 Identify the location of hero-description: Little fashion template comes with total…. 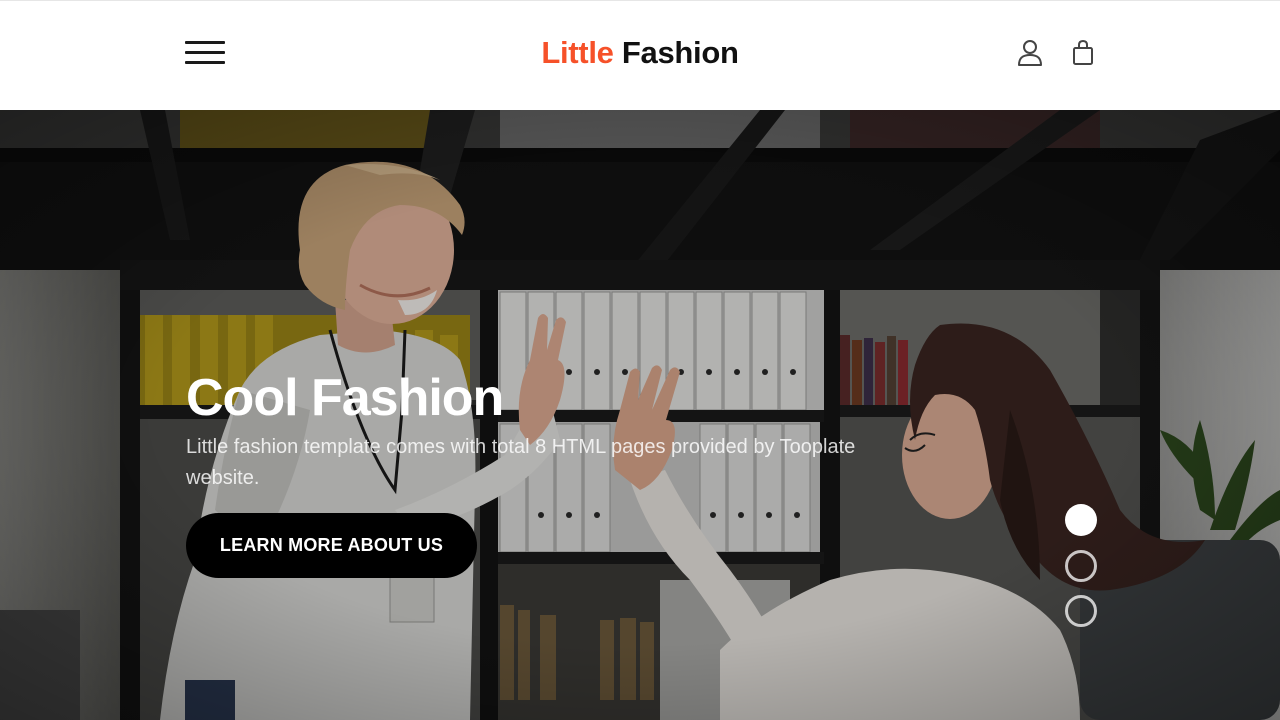
(521, 462).